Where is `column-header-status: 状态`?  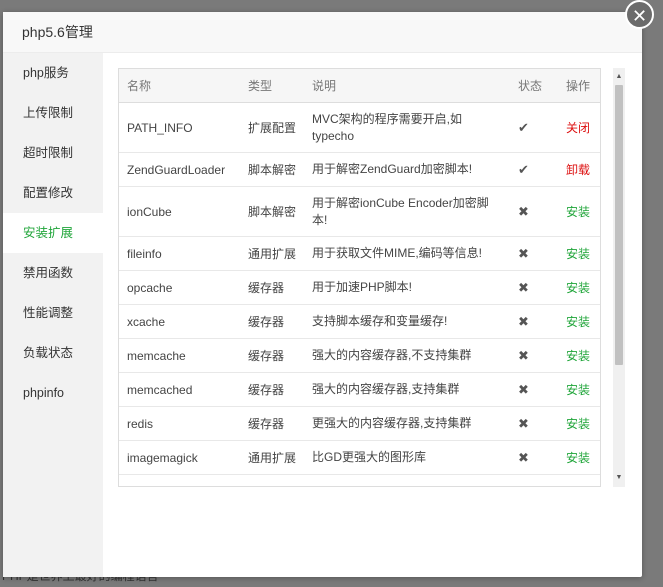 column-header-status: 状态 is located at coordinates (534, 86).